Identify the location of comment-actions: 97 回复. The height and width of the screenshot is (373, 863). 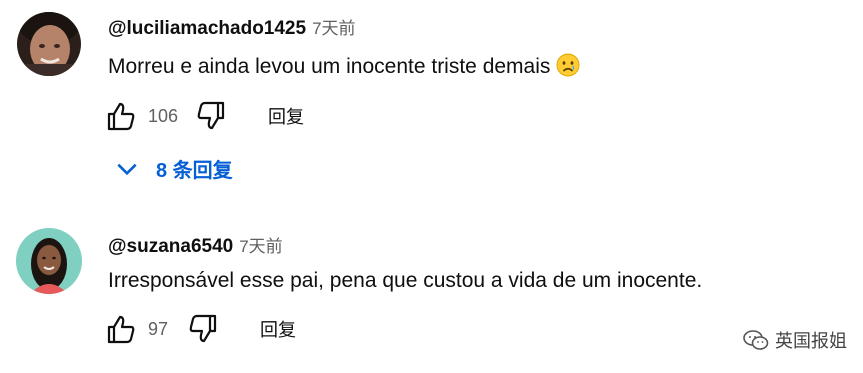
(200, 329).